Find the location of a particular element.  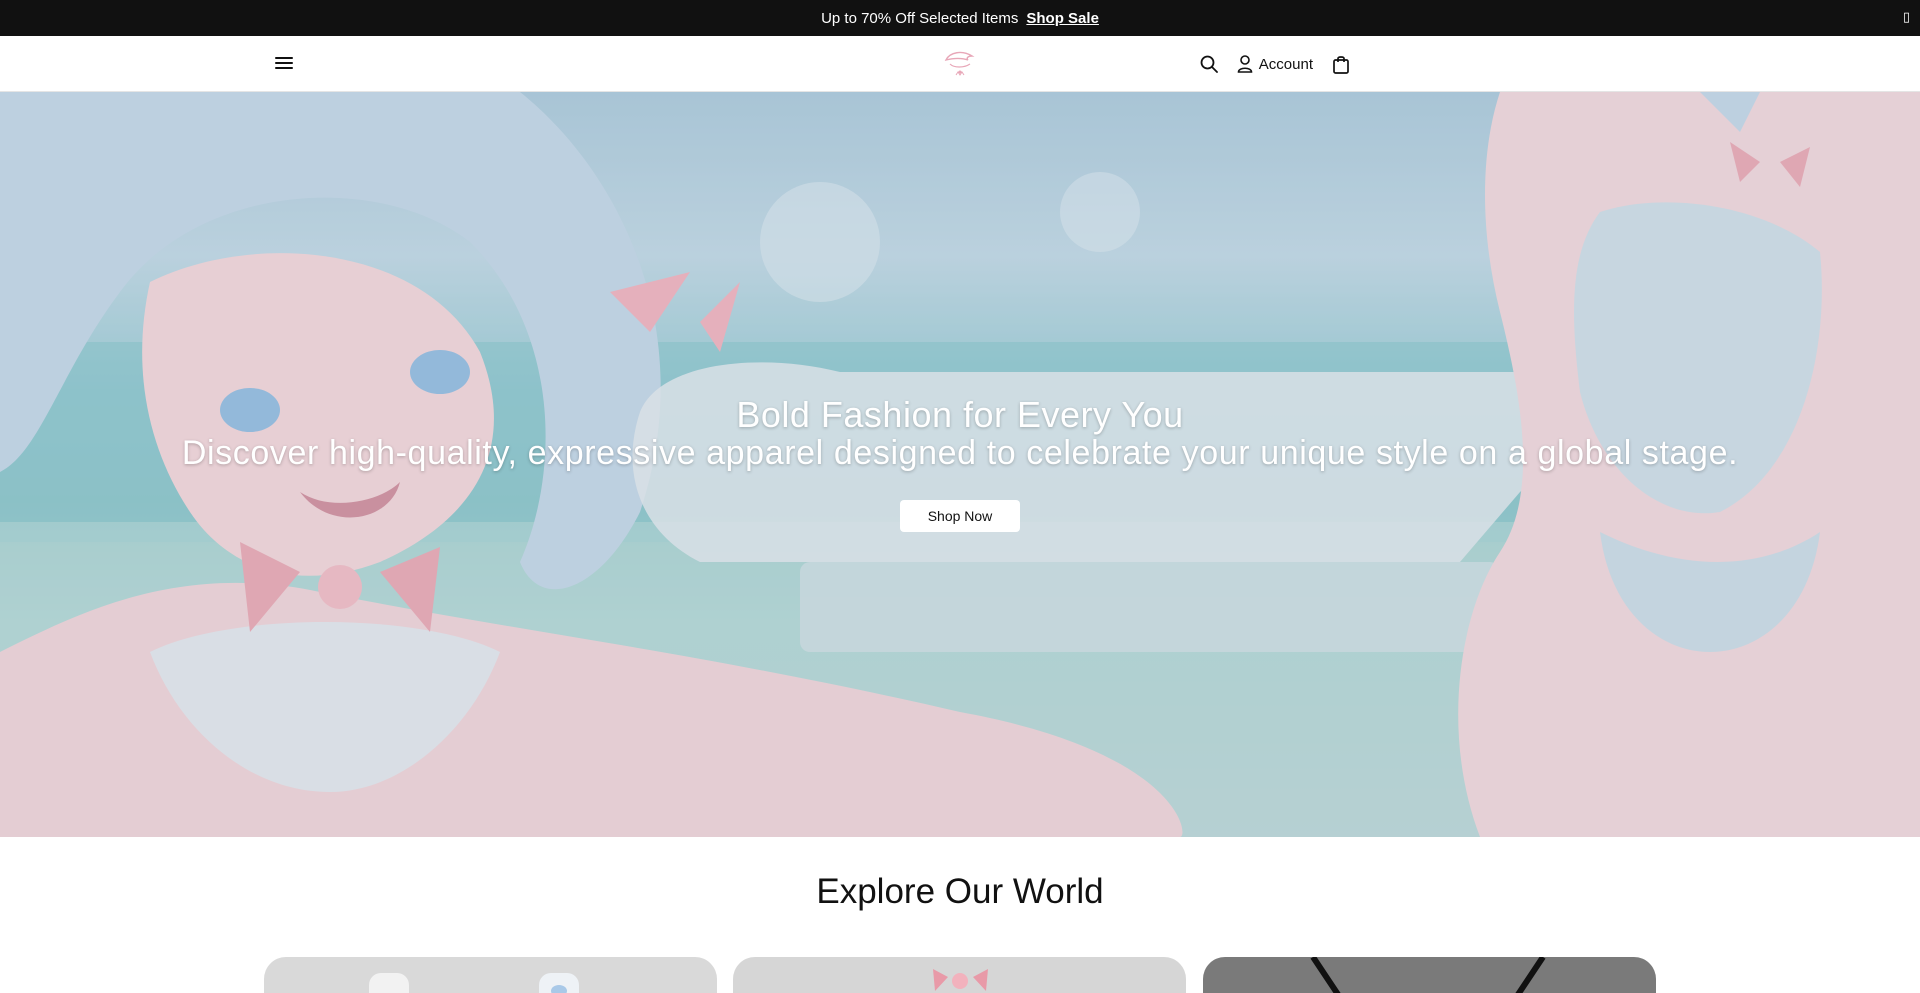

announcement-bar: Up to 70% Off Selected Items Shop Sale ▯ is located at coordinates (960, 18).